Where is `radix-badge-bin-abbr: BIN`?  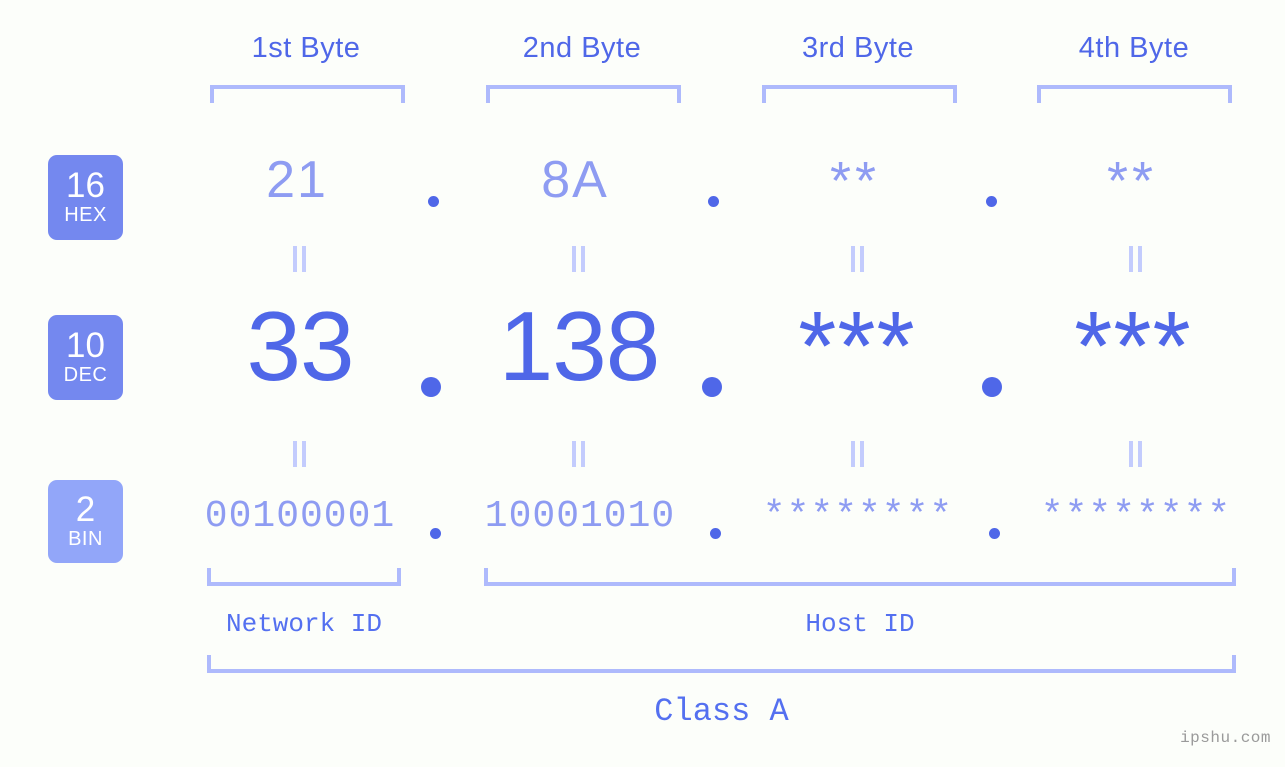
radix-badge-bin-abbr: BIN is located at coordinates (85, 538).